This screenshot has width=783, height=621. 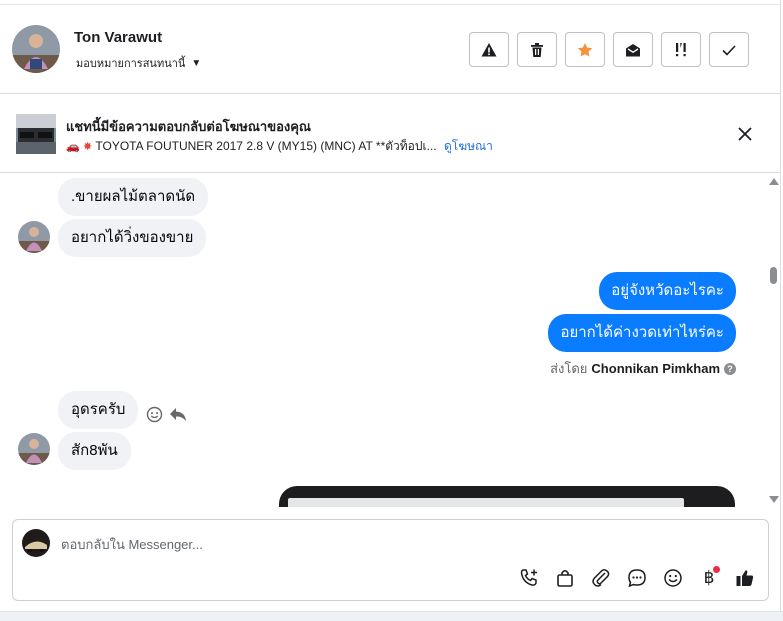 I want to click on composer-toolbar: ฿, so click(x=637, y=577).